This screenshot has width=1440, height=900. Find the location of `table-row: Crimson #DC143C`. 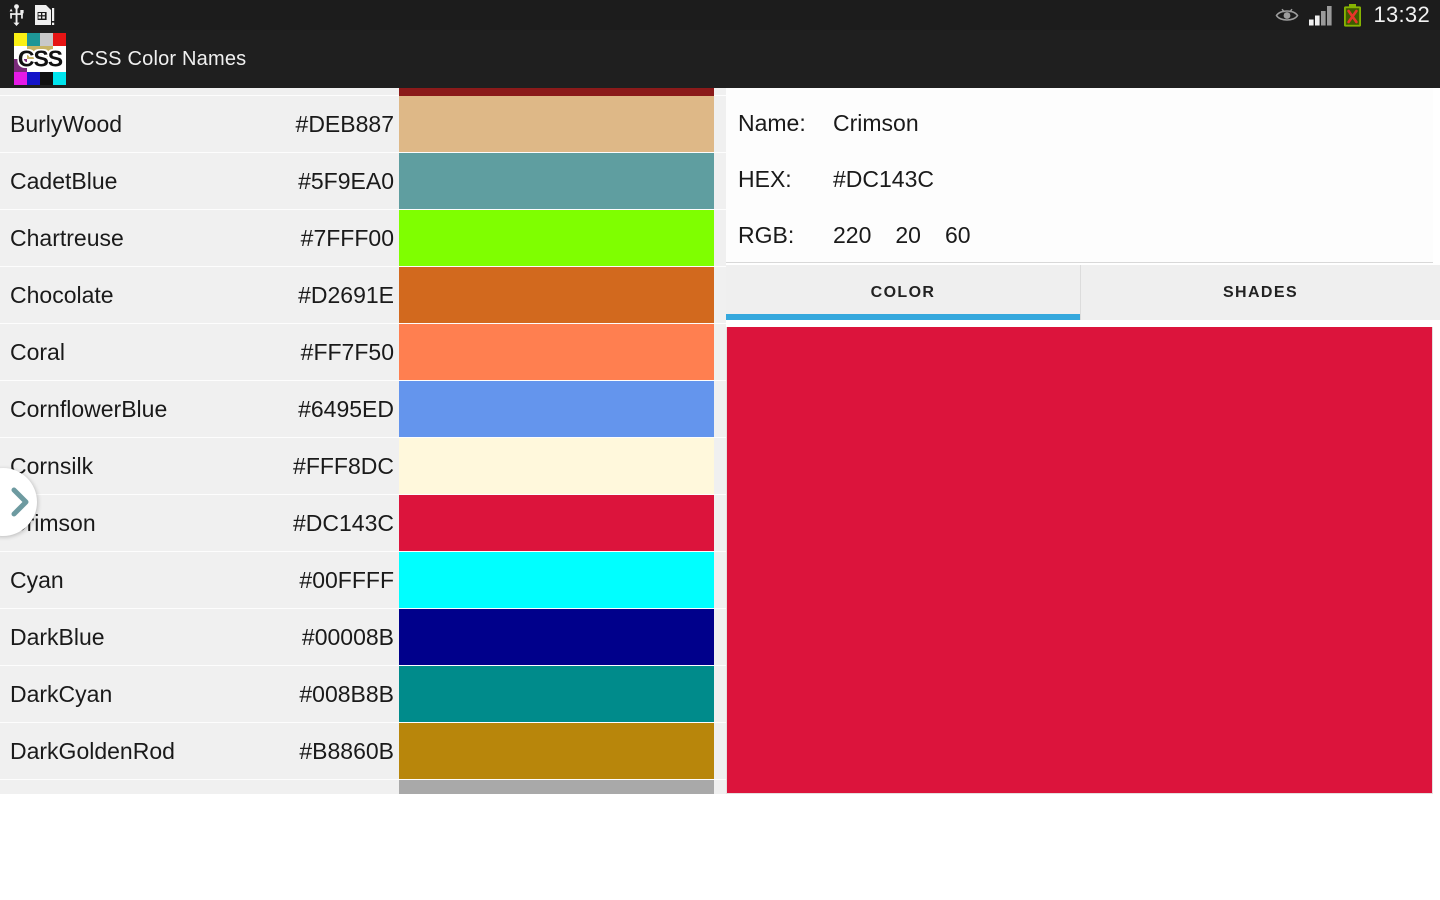

table-row: Crimson #DC143C is located at coordinates (363, 523).